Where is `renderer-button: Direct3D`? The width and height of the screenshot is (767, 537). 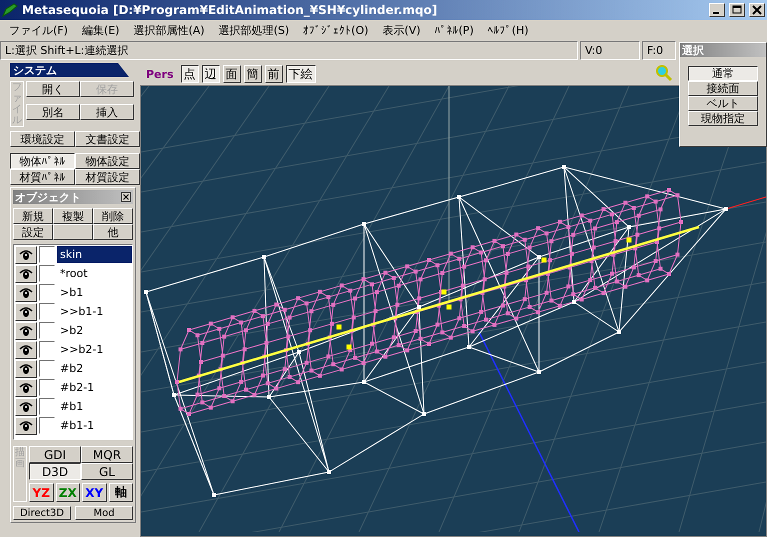
renderer-button: Direct3D is located at coordinates (42, 513).